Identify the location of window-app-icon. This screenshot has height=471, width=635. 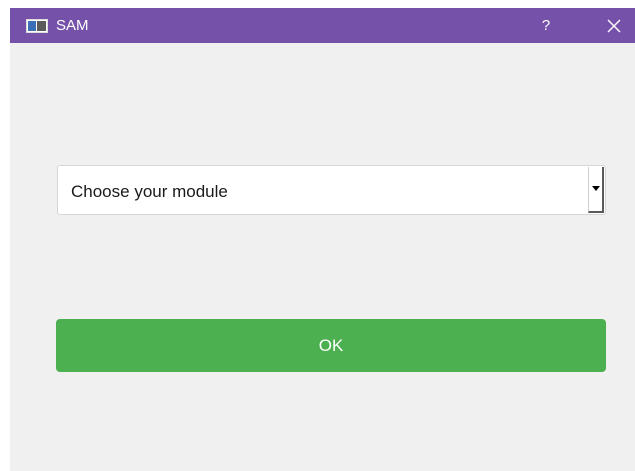
(37, 26).